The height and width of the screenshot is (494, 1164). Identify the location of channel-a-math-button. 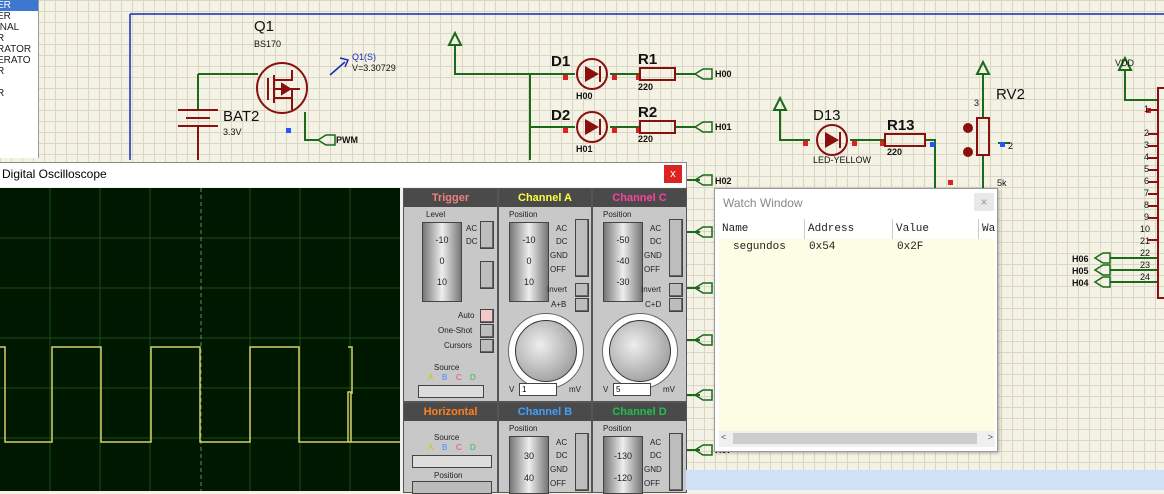
(582, 305).